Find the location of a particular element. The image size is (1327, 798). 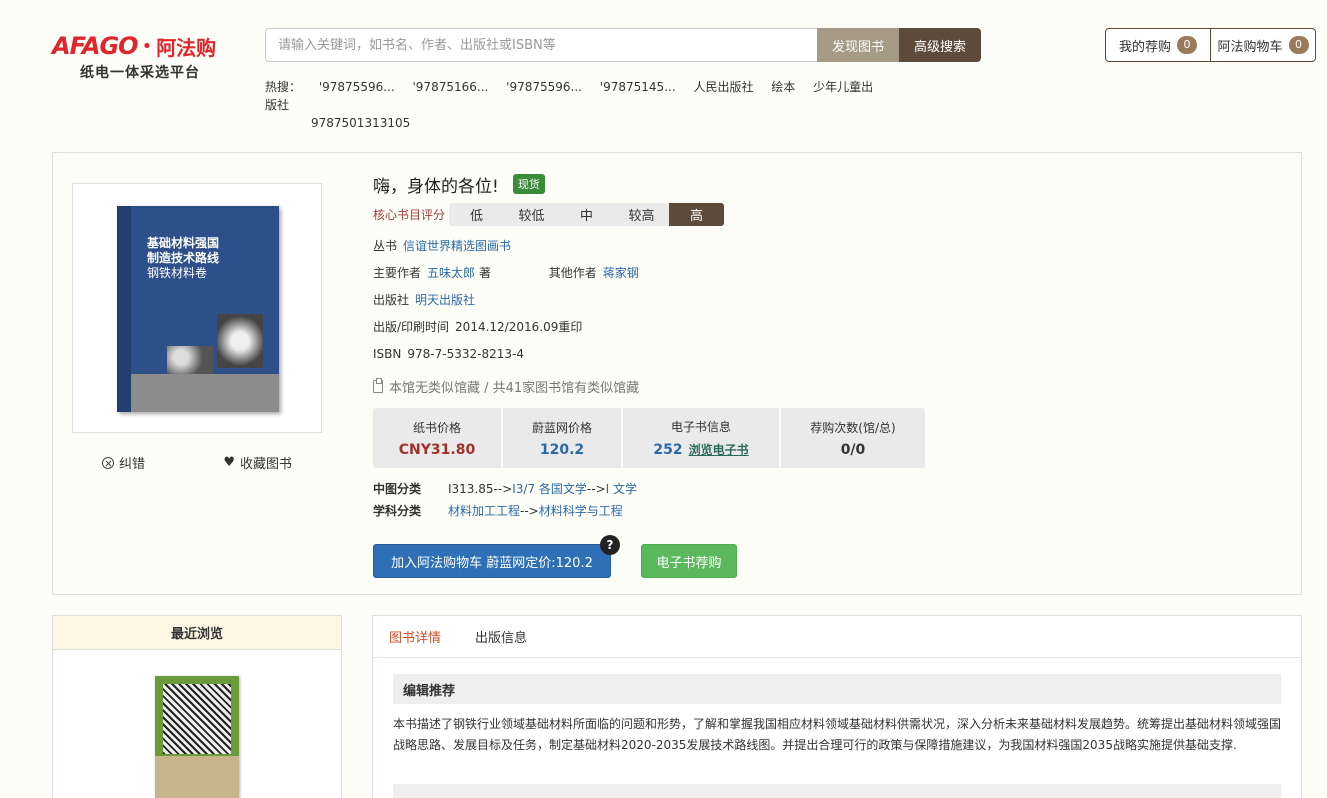

pubdate-row: 出版/印刷时间 2014.12/2016.09重印 is located at coordinates (823, 327).